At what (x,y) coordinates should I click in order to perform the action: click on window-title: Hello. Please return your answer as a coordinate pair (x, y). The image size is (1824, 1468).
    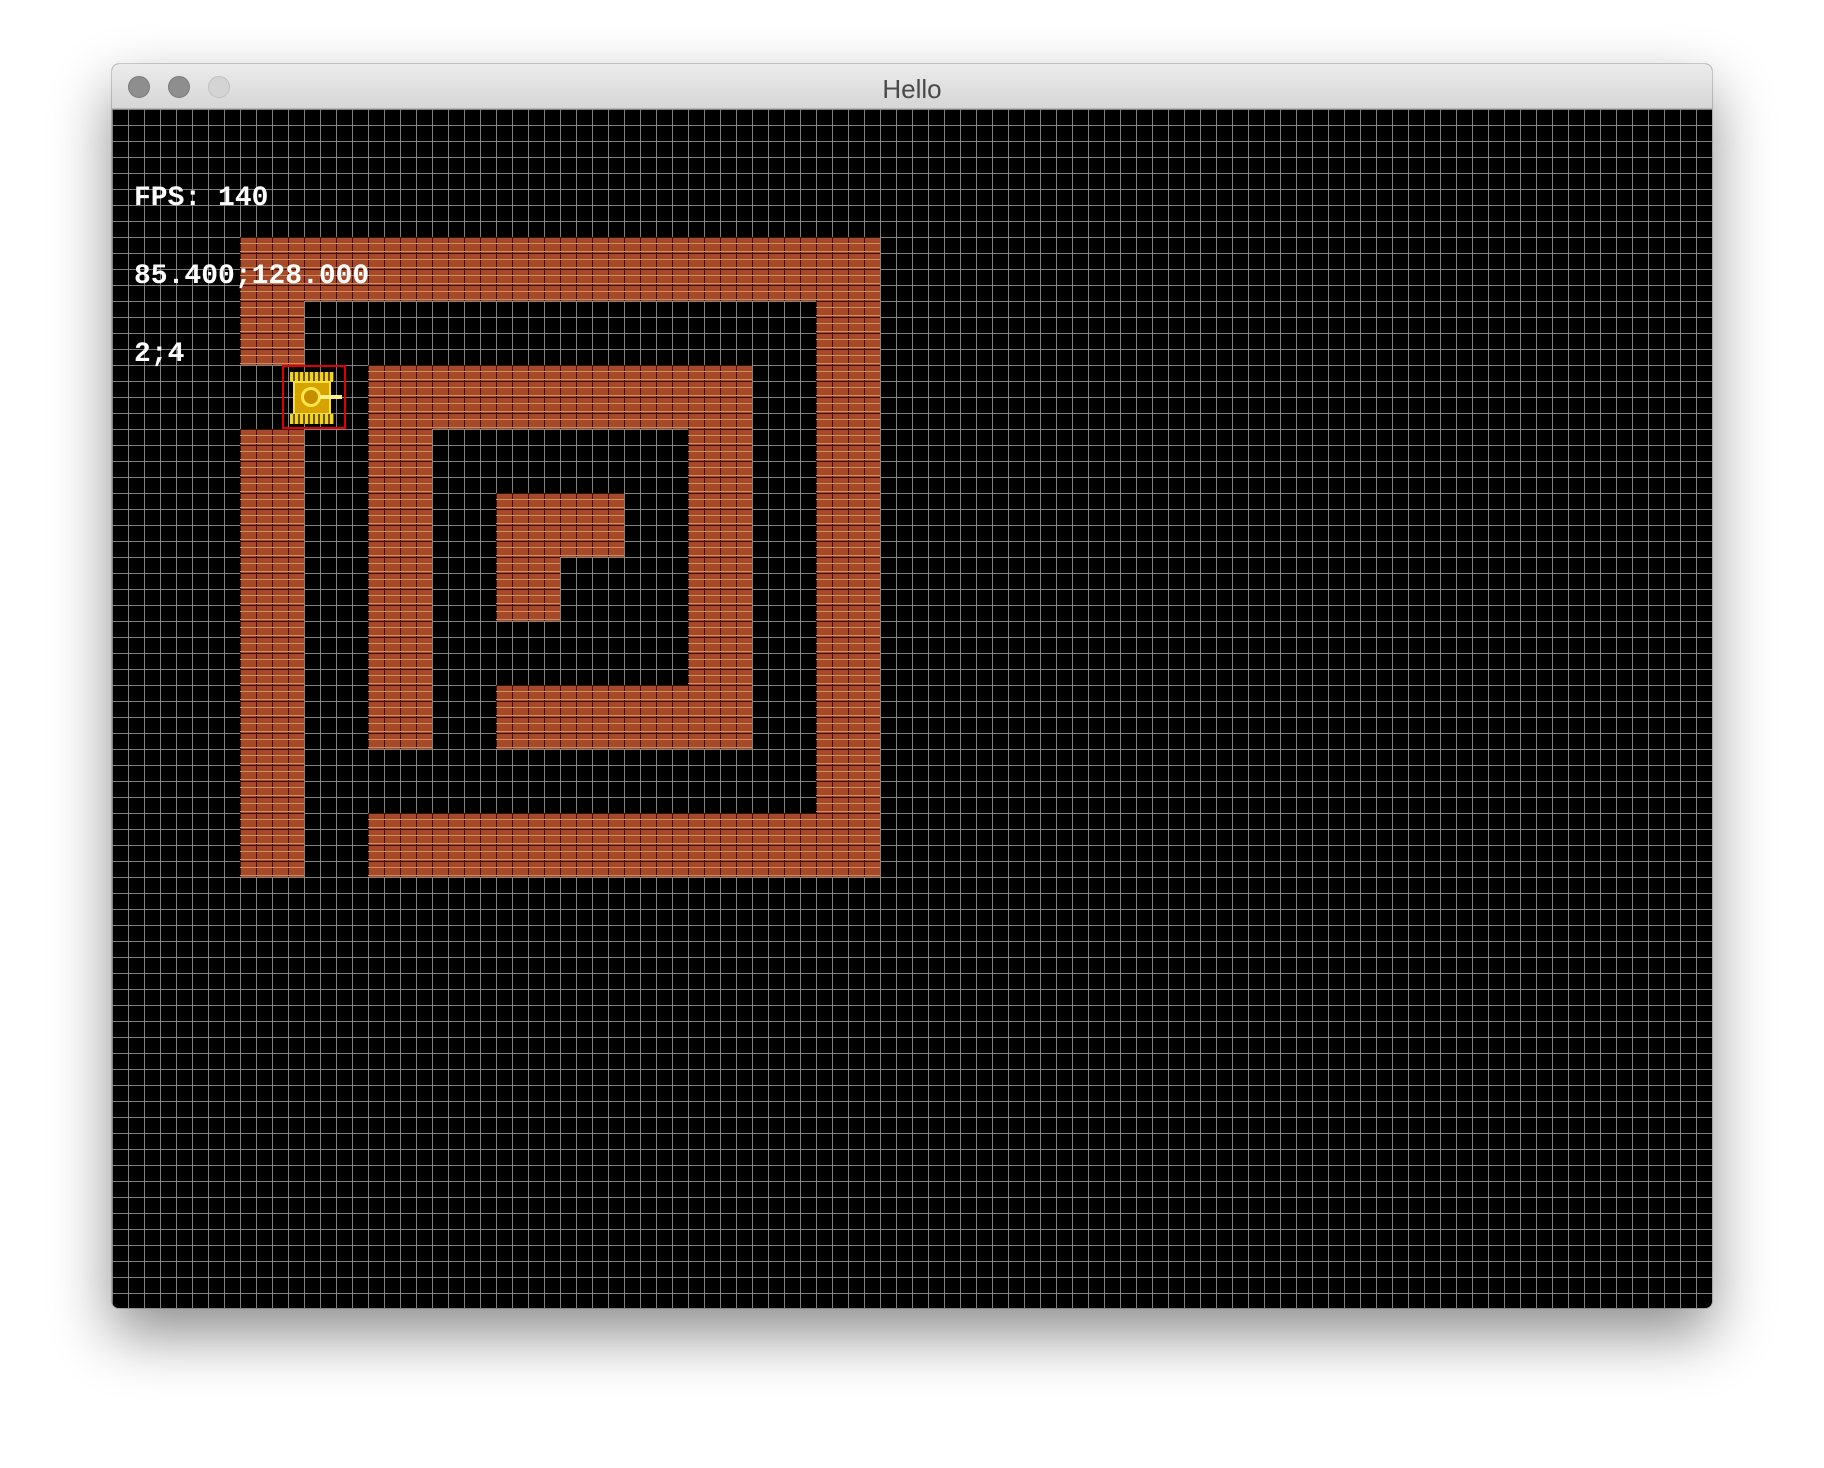
    Looking at the image, I should click on (912, 89).